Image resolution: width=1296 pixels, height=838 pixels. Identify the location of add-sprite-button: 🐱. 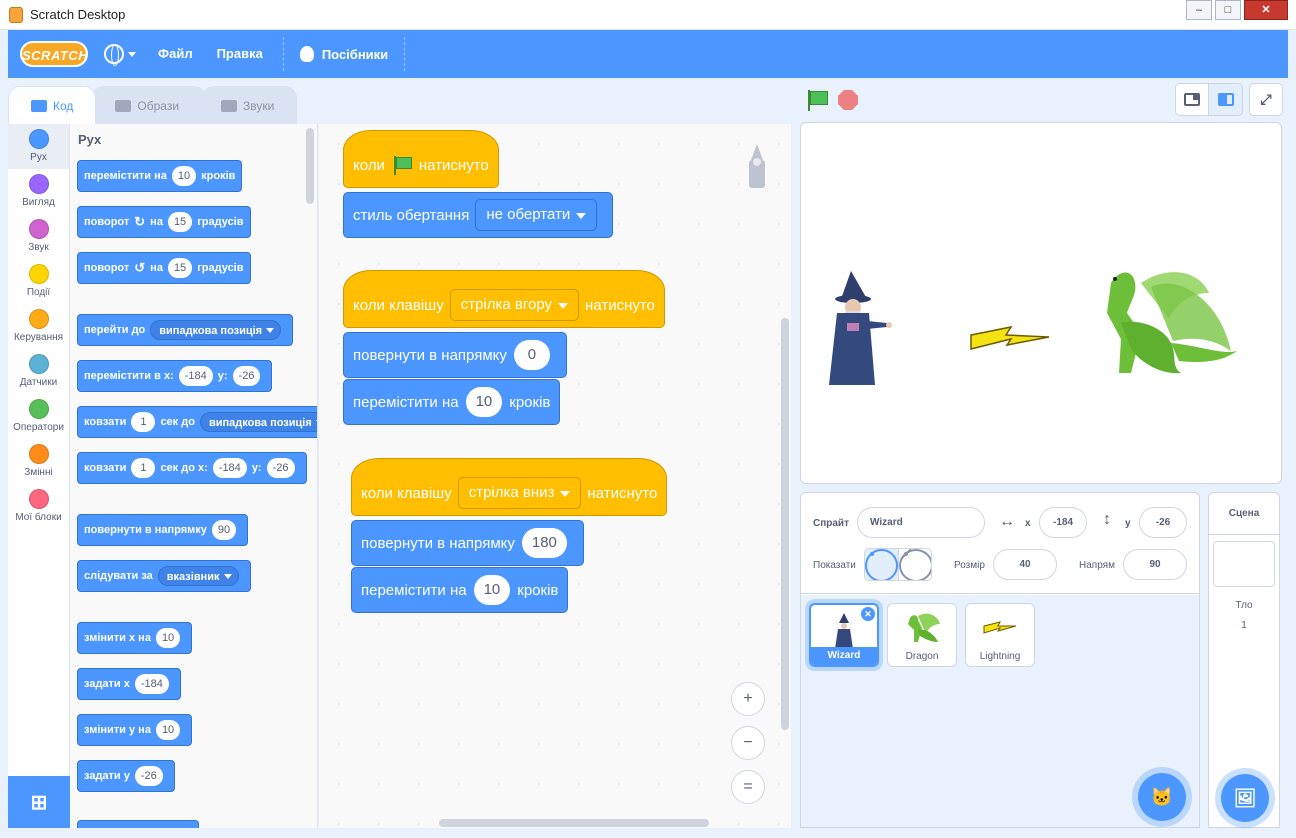
(1162, 797).